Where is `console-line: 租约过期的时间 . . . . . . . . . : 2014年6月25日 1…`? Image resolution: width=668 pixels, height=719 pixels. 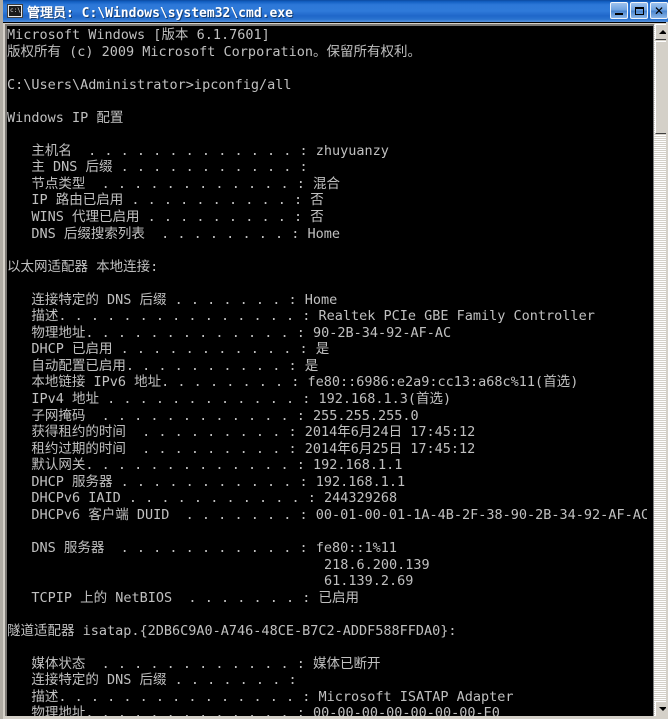 console-line: 租约过期的时间 . . . . . . . . . : 2014年6月25日 1… is located at coordinates (253, 448).